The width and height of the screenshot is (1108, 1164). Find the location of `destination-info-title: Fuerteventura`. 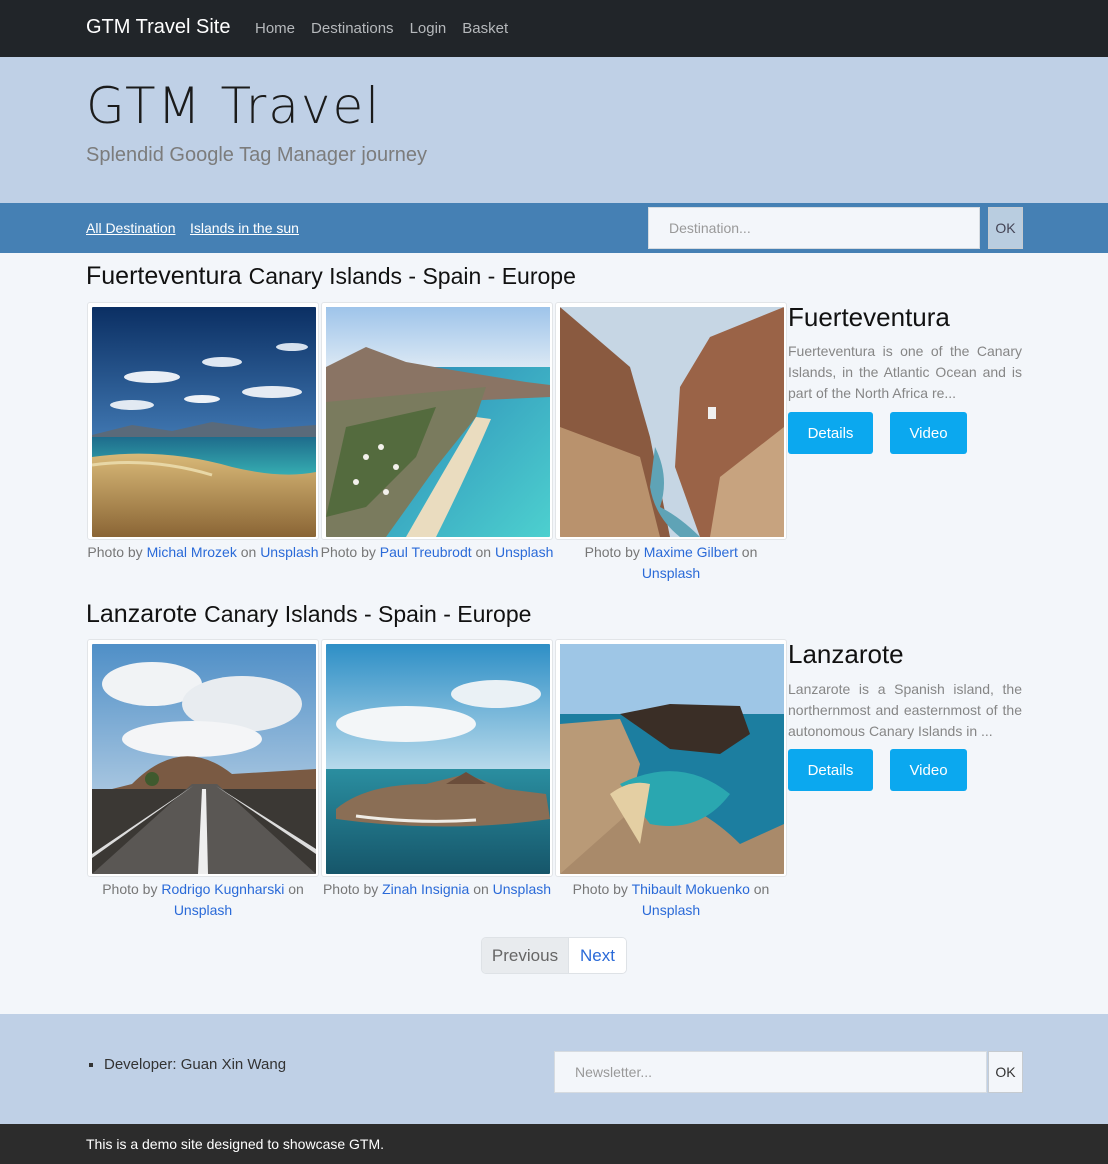

destination-info-title: Fuerteventura is located at coordinates (869, 317).